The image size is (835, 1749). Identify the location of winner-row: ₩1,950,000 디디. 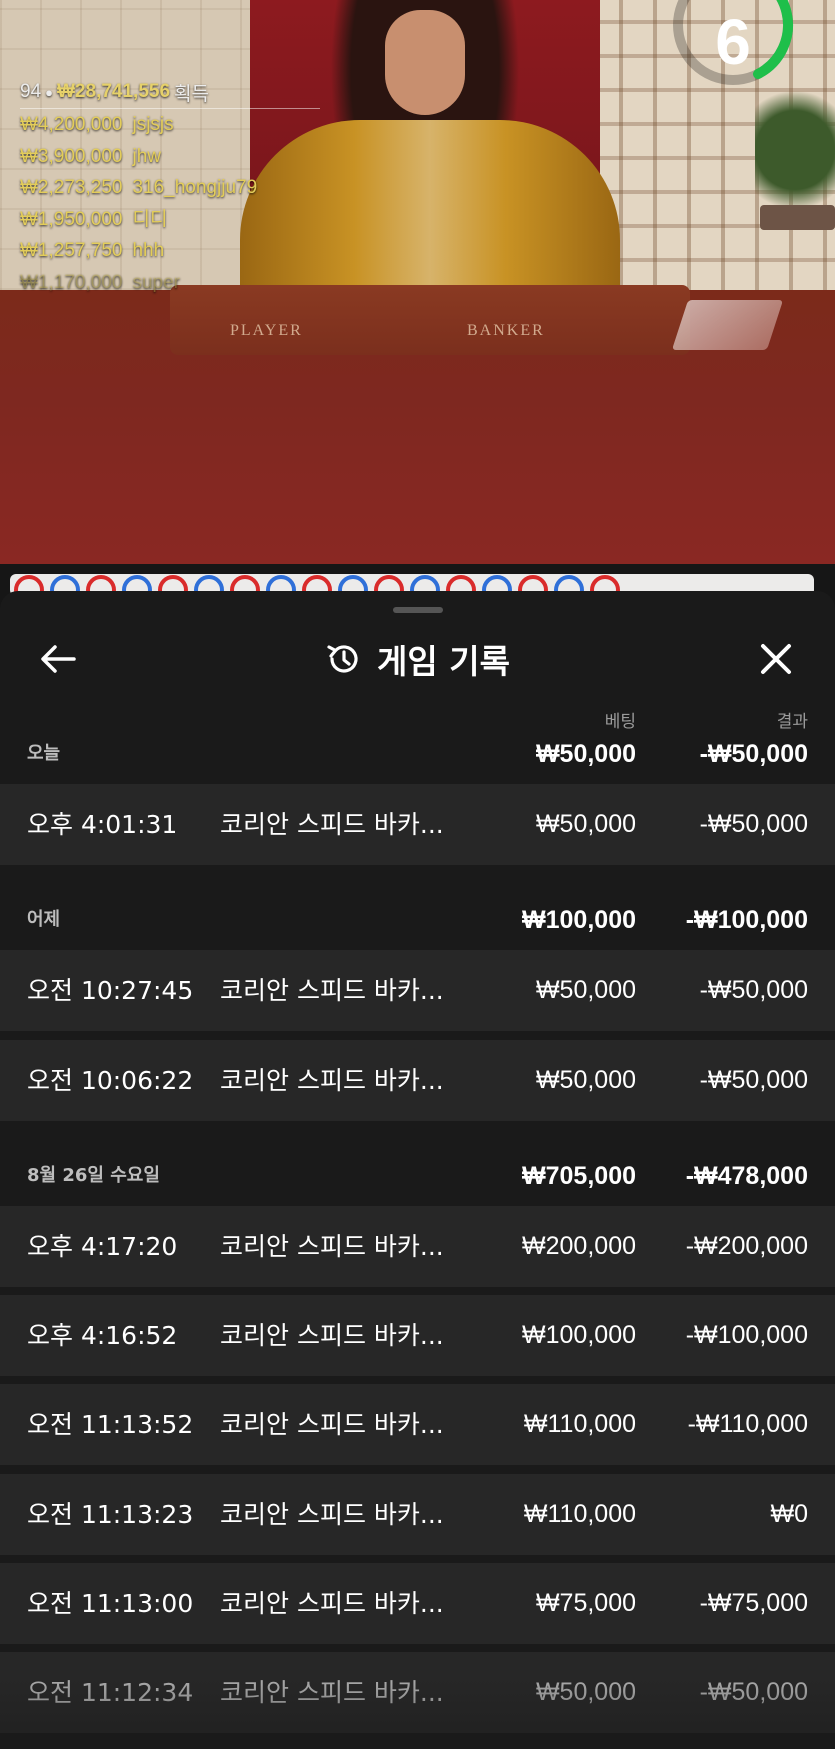
(170, 220).